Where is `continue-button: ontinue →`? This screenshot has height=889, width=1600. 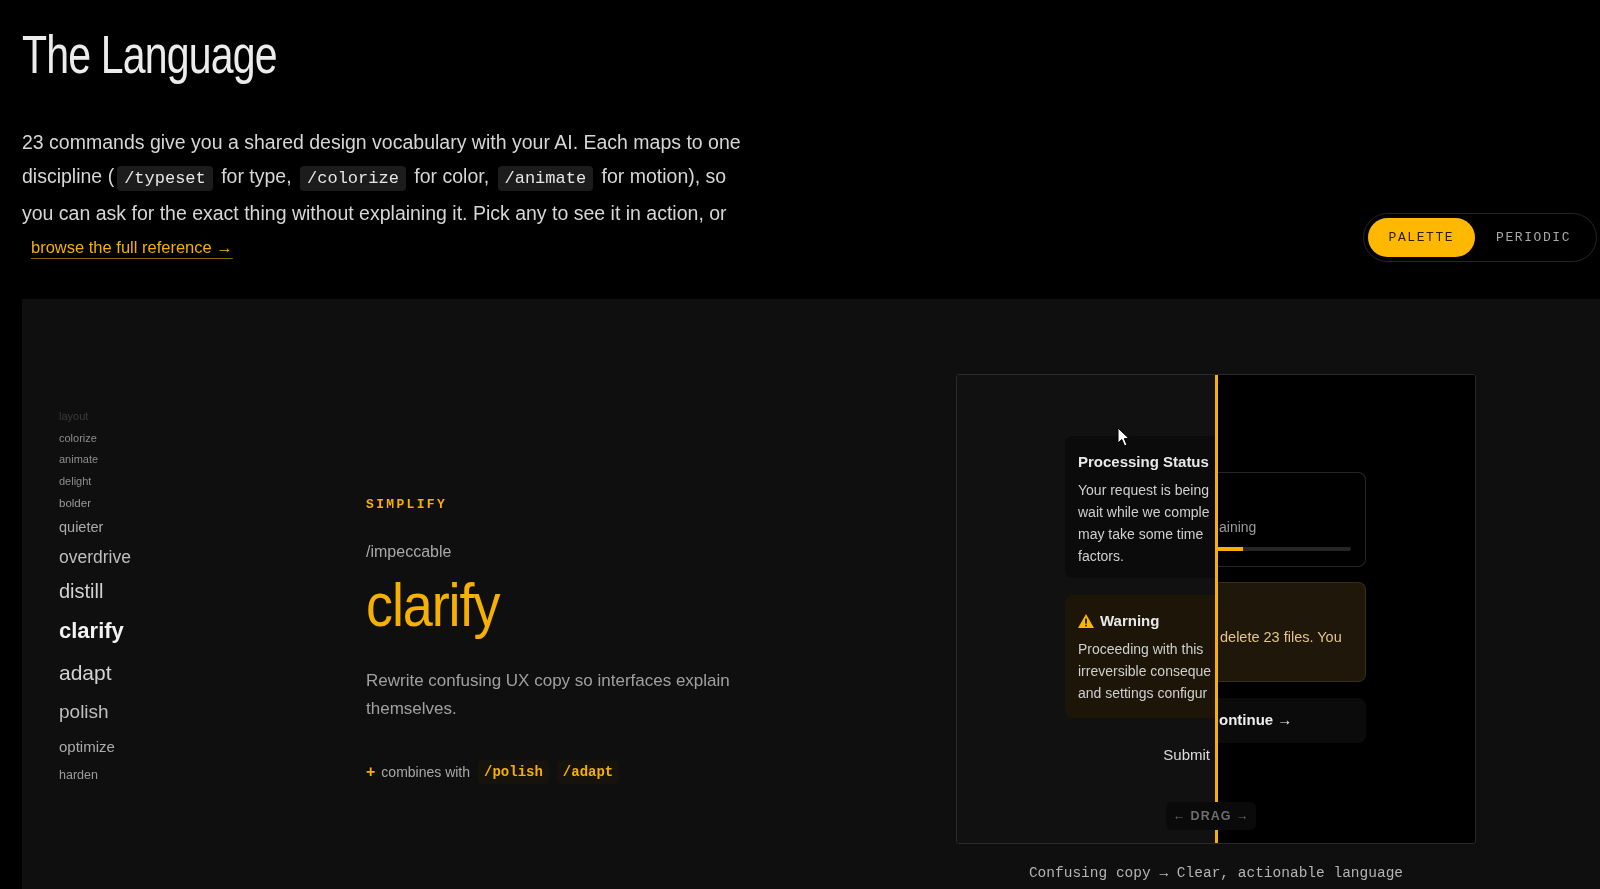
continue-button: ontinue → is located at coordinates (1291, 720).